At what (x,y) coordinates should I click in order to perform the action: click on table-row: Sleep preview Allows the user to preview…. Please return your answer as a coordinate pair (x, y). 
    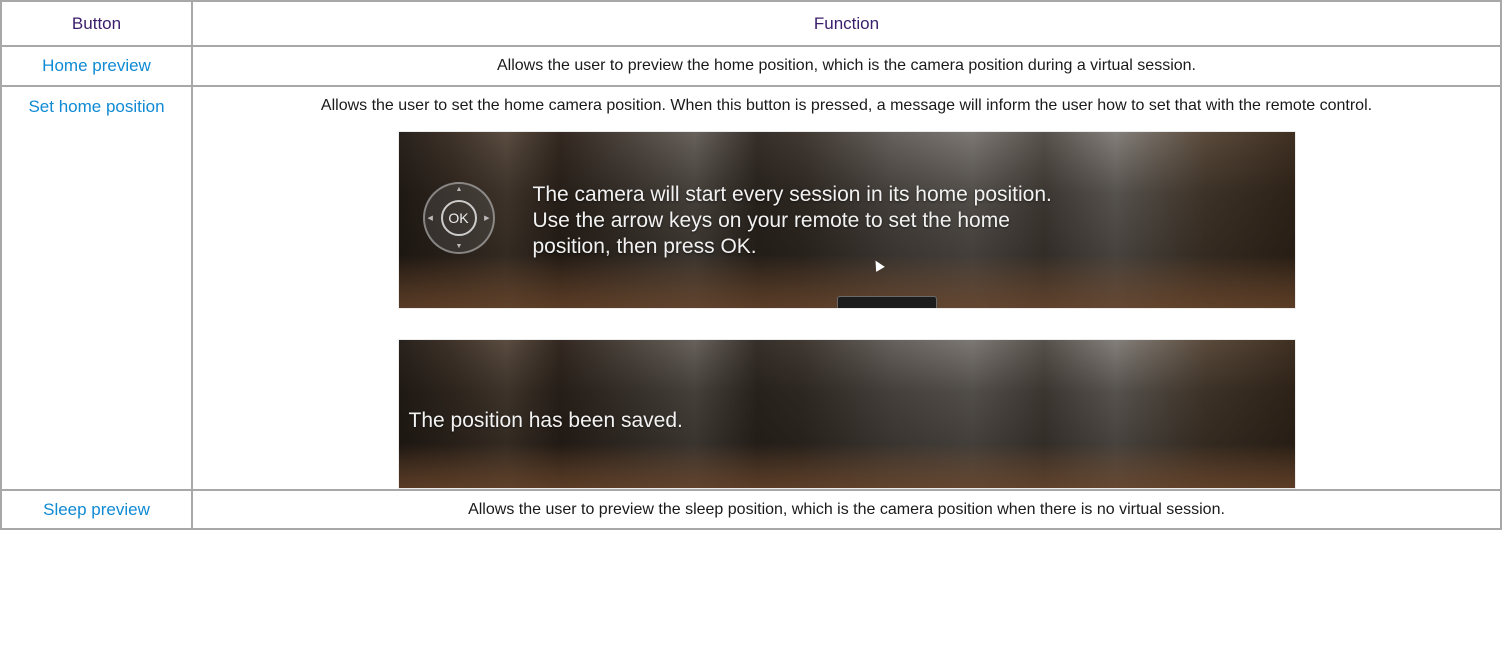
    Looking at the image, I should click on (751, 510).